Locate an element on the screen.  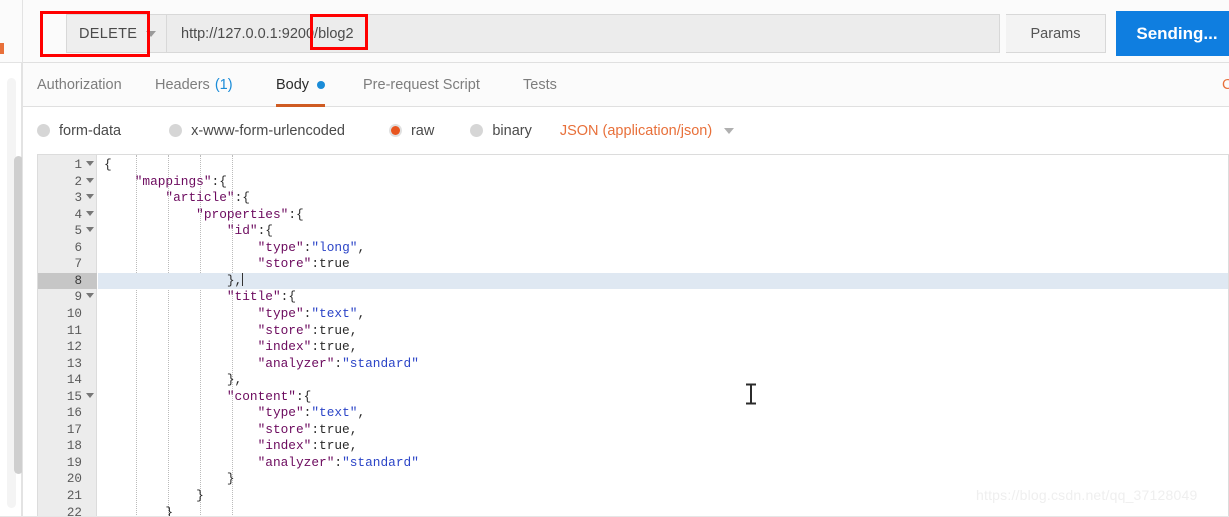
editor-line: 13 "analyzer":"standard" is located at coordinates (633, 364).